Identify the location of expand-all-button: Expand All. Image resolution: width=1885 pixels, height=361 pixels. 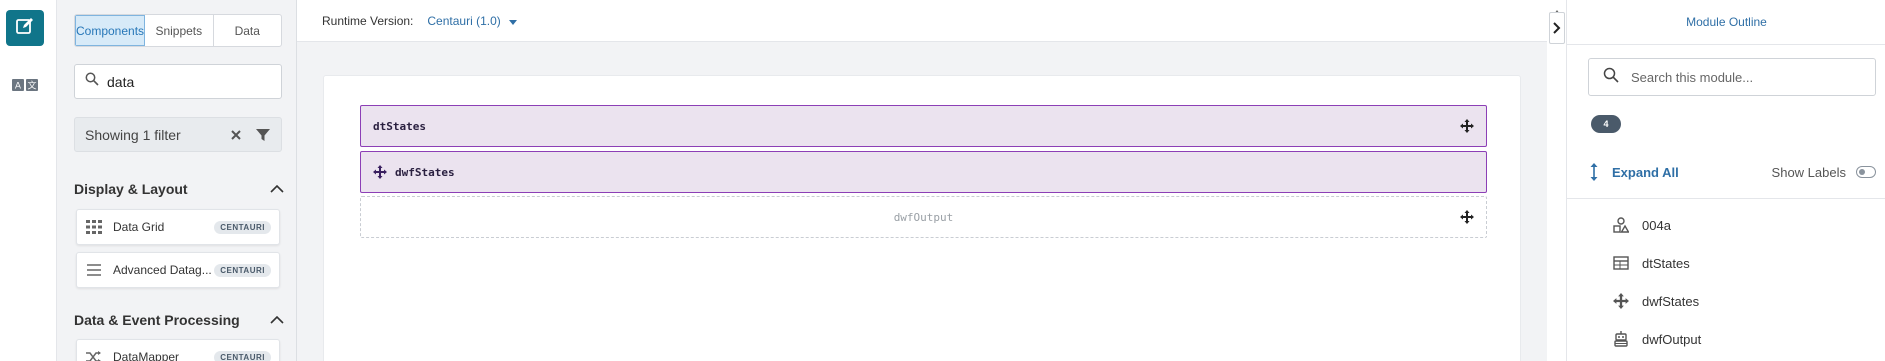
(1692, 172).